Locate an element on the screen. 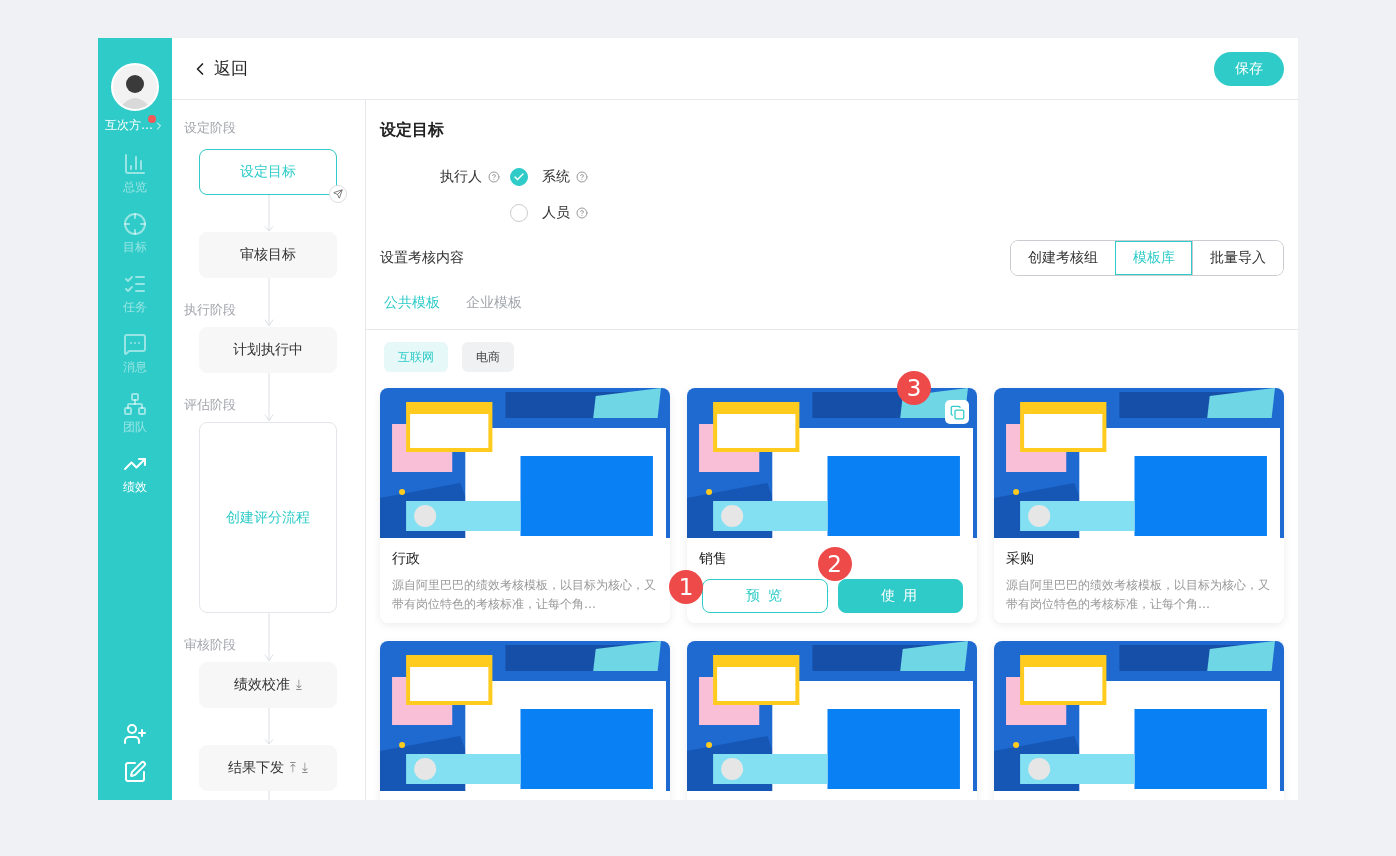 This screenshot has height=856, width=1396. card-title: 行政 is located at coordinates (406, 559).